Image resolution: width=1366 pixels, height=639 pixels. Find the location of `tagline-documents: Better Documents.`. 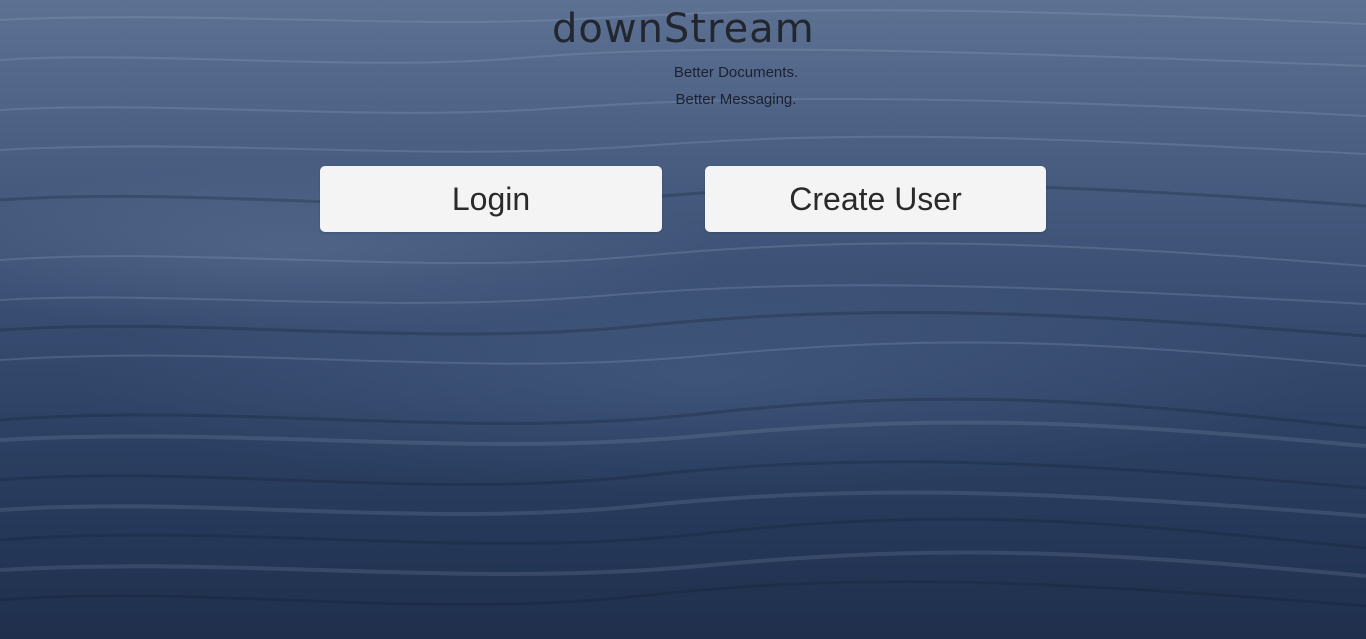

tagline-documents: Better Documents. is located at coordinates (736, 72).